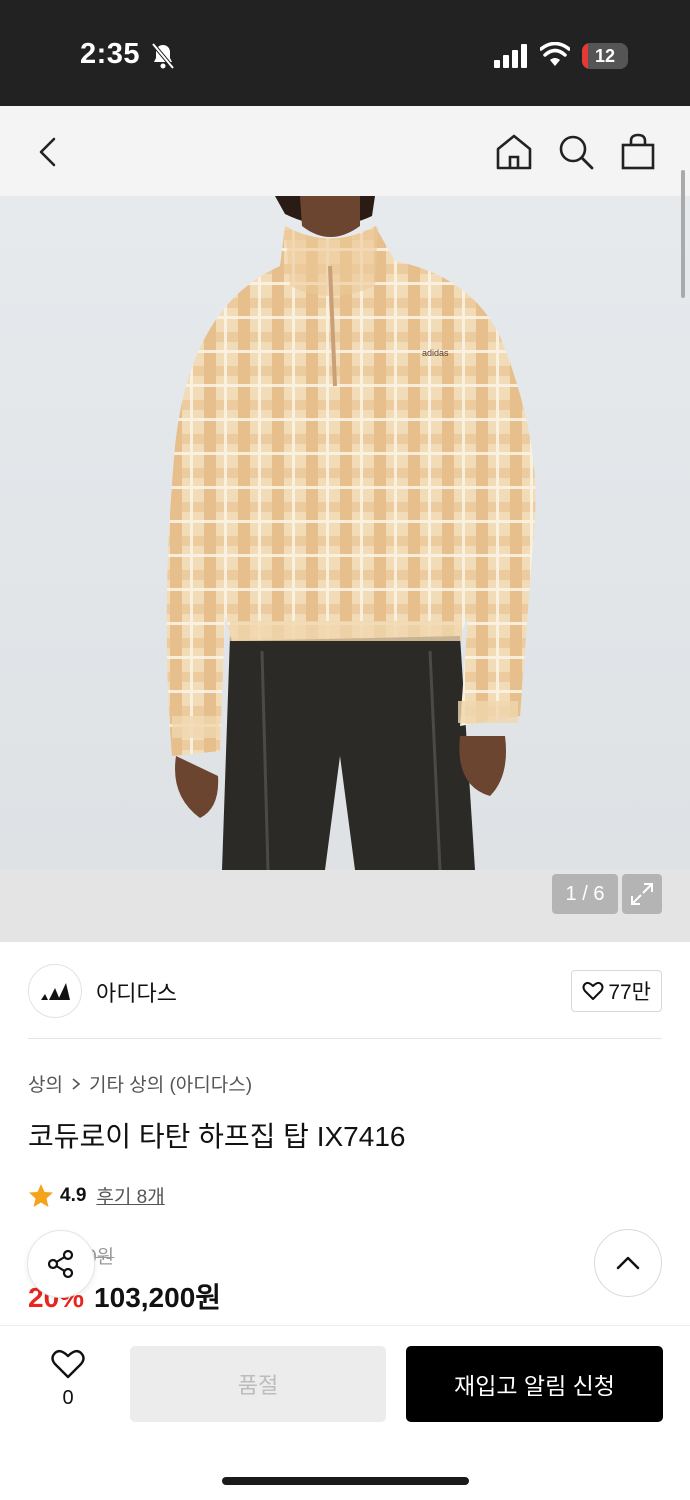 This screenshot has height=1500, width=690. What do you see at coordinates (345, 1038) in the screenshot?
I see `divider` at bounding box center [345, 1038].